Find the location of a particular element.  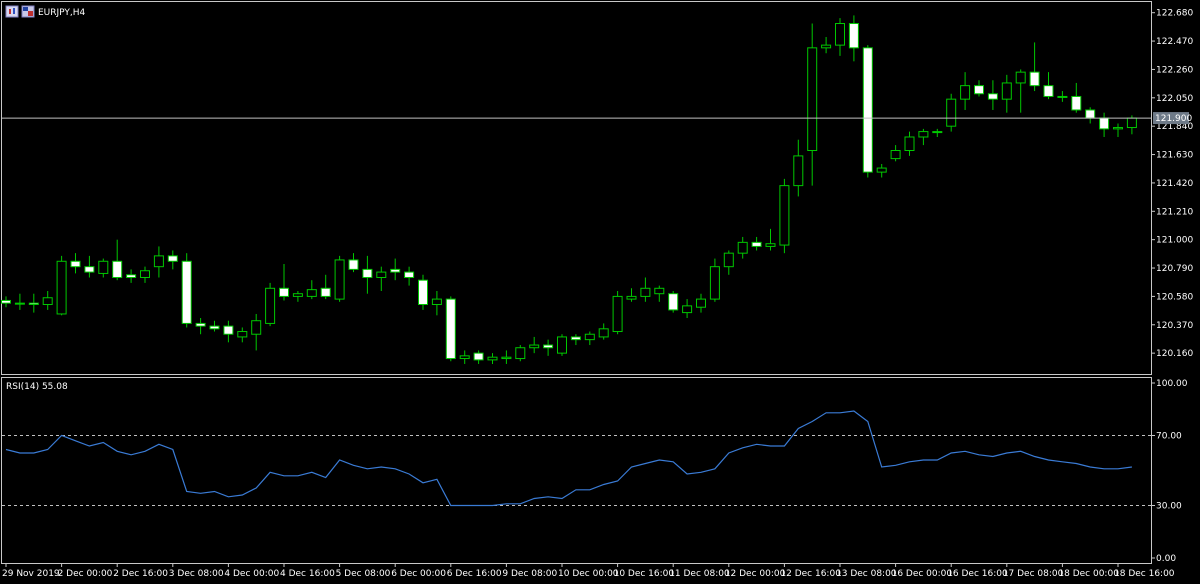

time-tick-label: 17 Dec 08:00 is located at coordinates (1033, 574).